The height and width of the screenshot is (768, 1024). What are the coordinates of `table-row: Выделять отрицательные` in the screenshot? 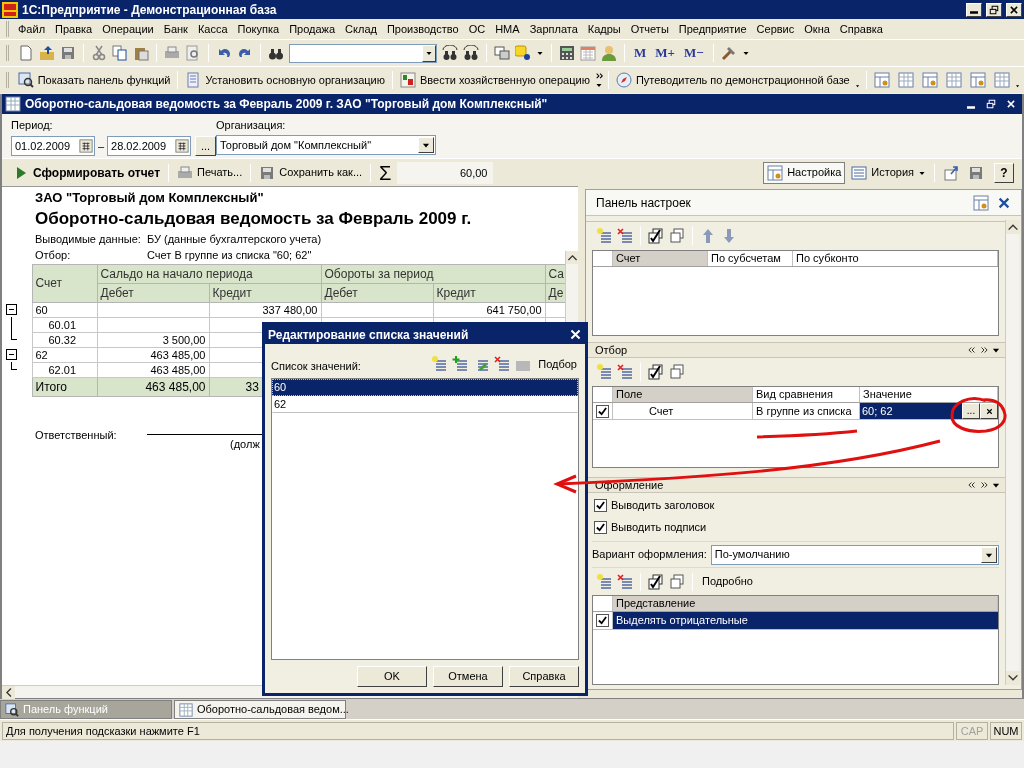 It's located at (805, 620).